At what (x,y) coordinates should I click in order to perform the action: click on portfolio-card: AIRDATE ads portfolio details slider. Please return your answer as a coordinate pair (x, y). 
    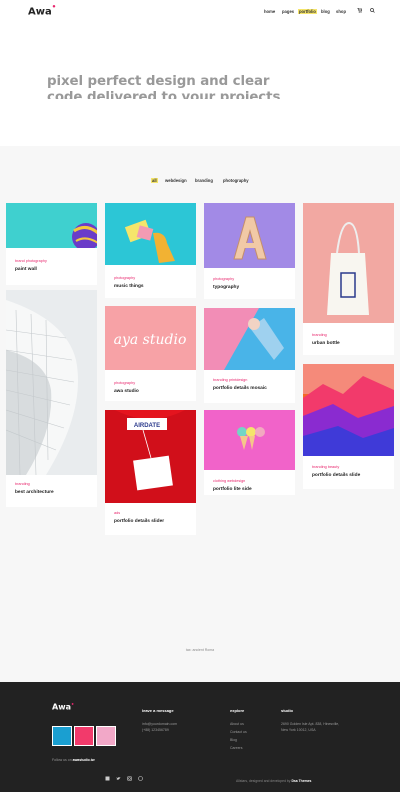
    Looking at the image, I should click on (150, 472).